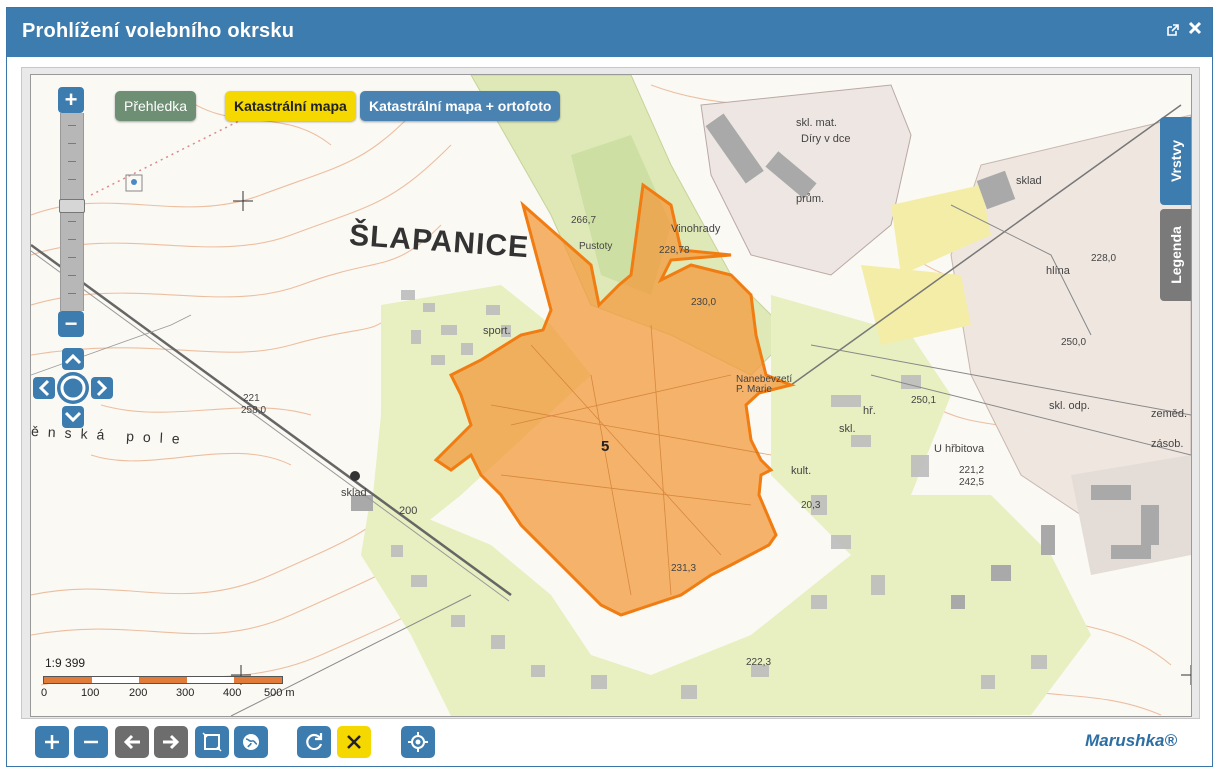 Image resolution: width=1219 pixels, height=772 pixels. What do you see at coordinates (816, 123) in the screenshot?
I see `map-label: skl. mat.` at bounding box center [816, 123].